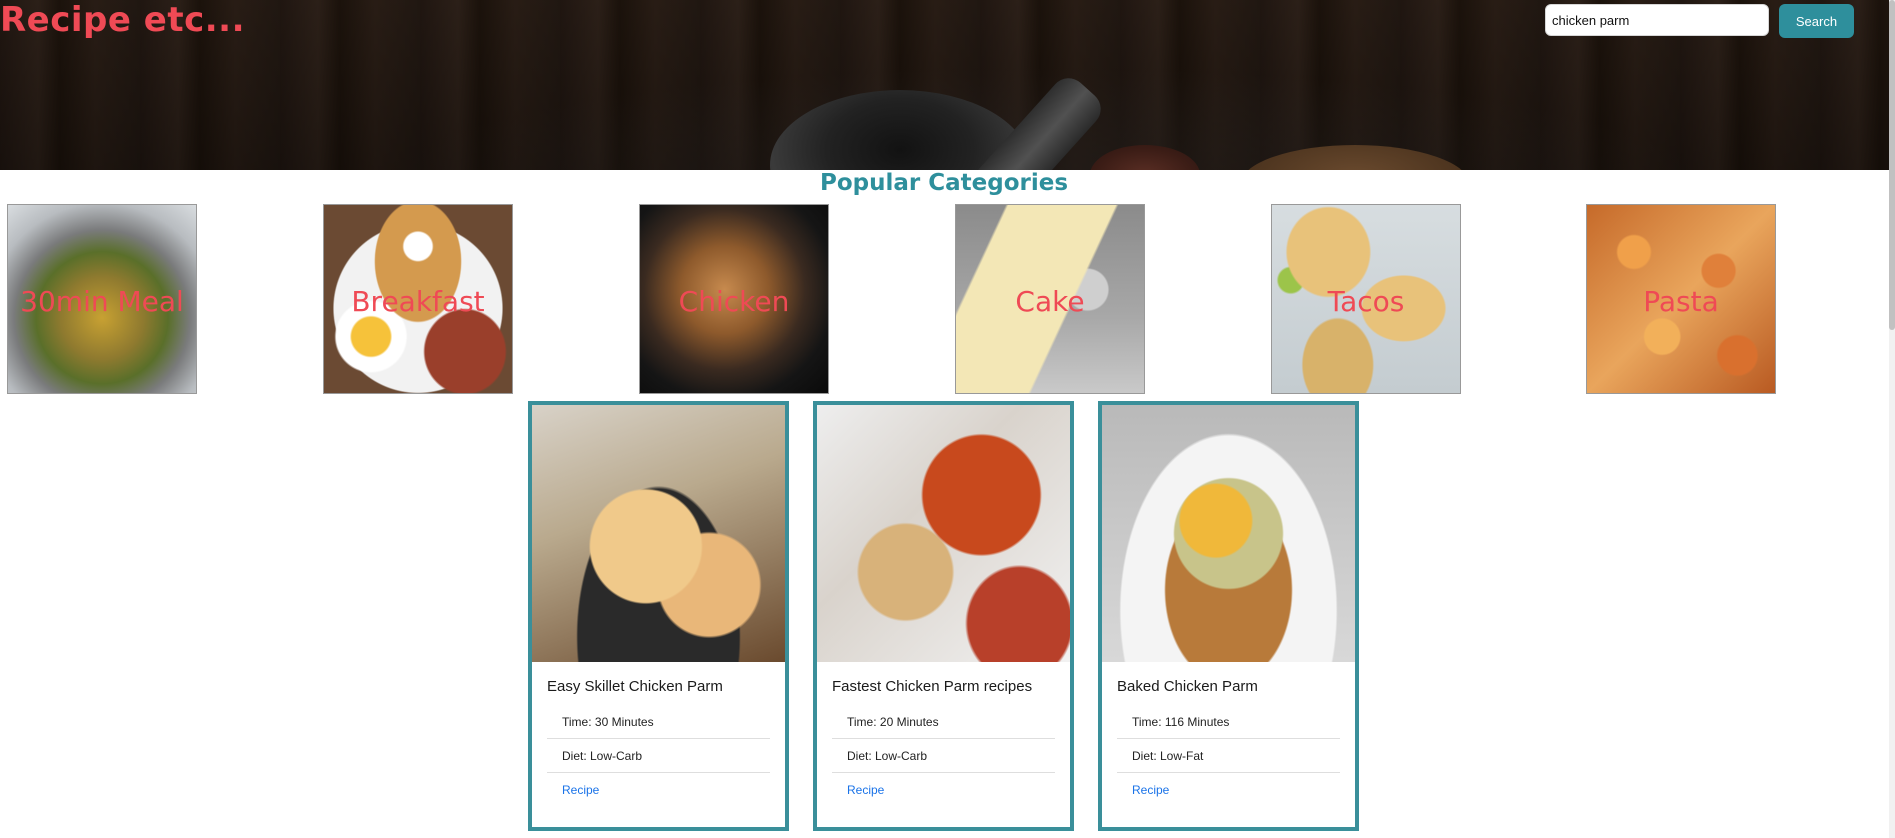 Image resolution: width=1895 pixels, height=838 pixels. I want to click on popular-categories-title: Popular Categories, so click(944, 183).